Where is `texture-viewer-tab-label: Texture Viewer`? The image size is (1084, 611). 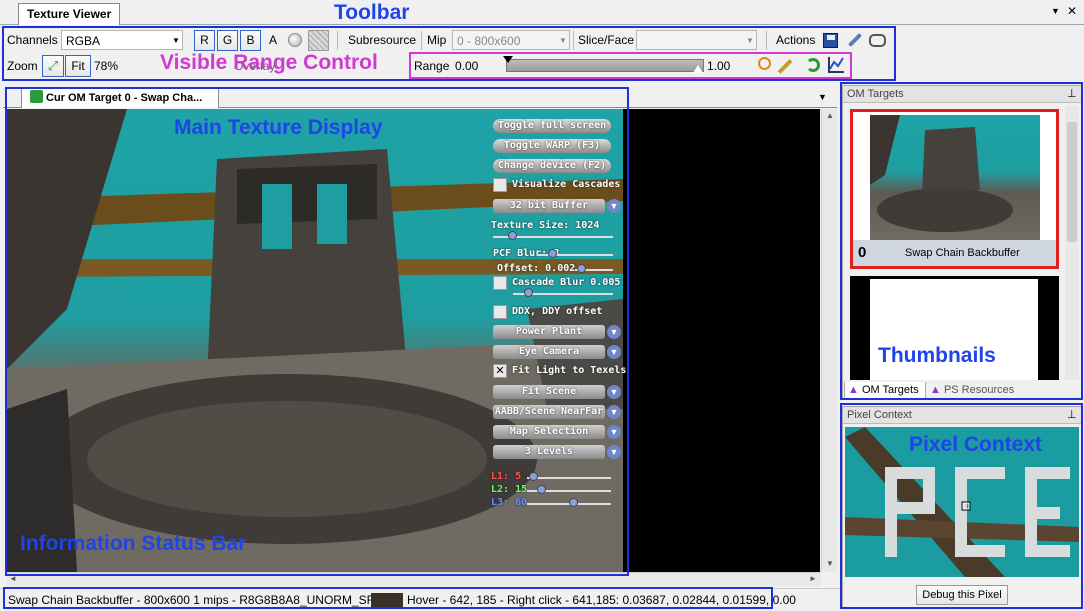 texture-viewer-tab-label: Texture Viewer is located at coordinates (69, 14).